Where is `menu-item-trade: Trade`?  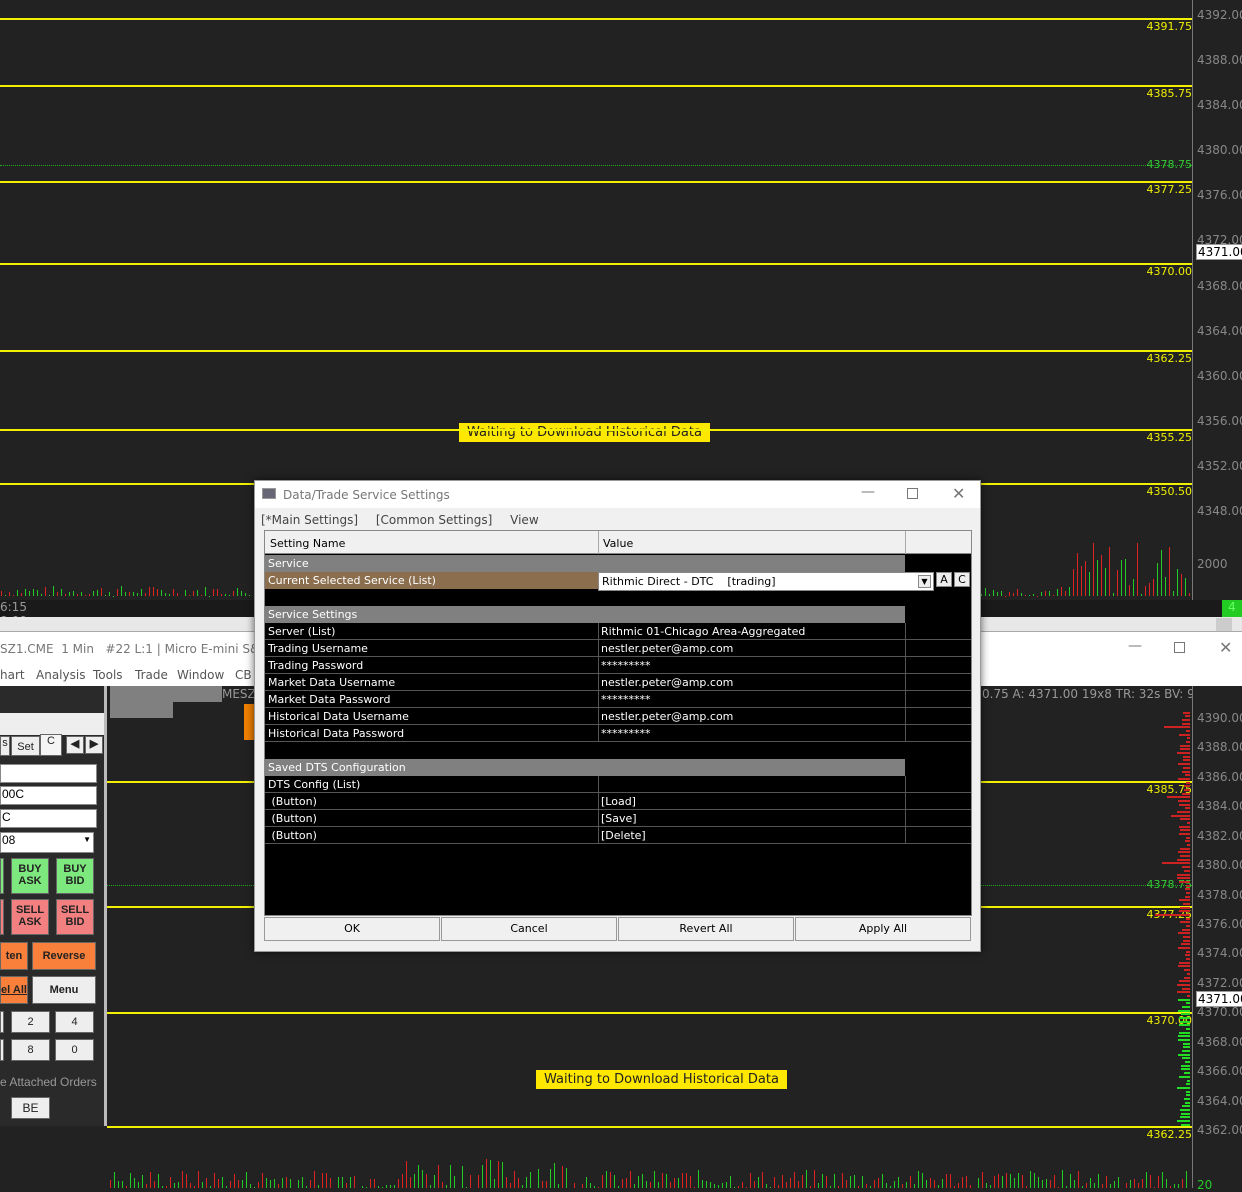
menu-item-trade: Trade is located at coordinates (151, 675).